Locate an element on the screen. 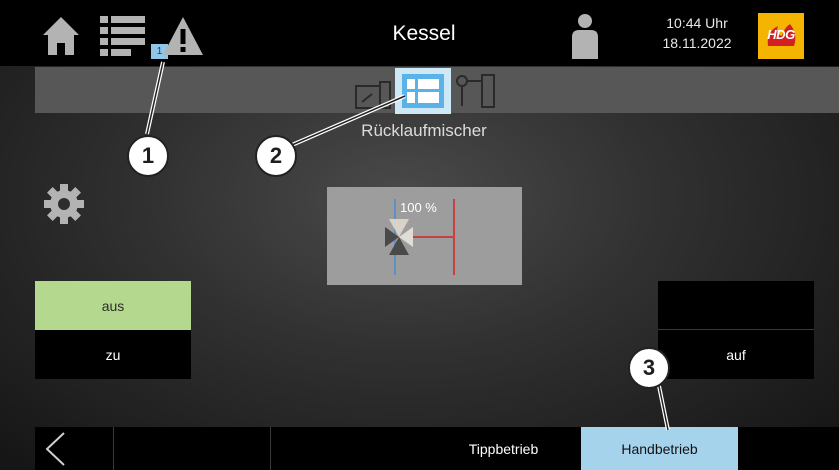 Image resolution: width=839 pixels, height=470 pixels. callout-2: 2 is located at coordinates (276, 156).